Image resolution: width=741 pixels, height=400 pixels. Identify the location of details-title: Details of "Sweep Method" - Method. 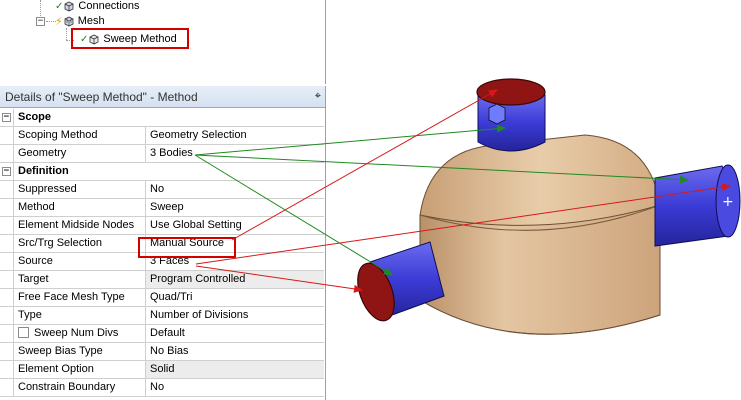
(101, 96).